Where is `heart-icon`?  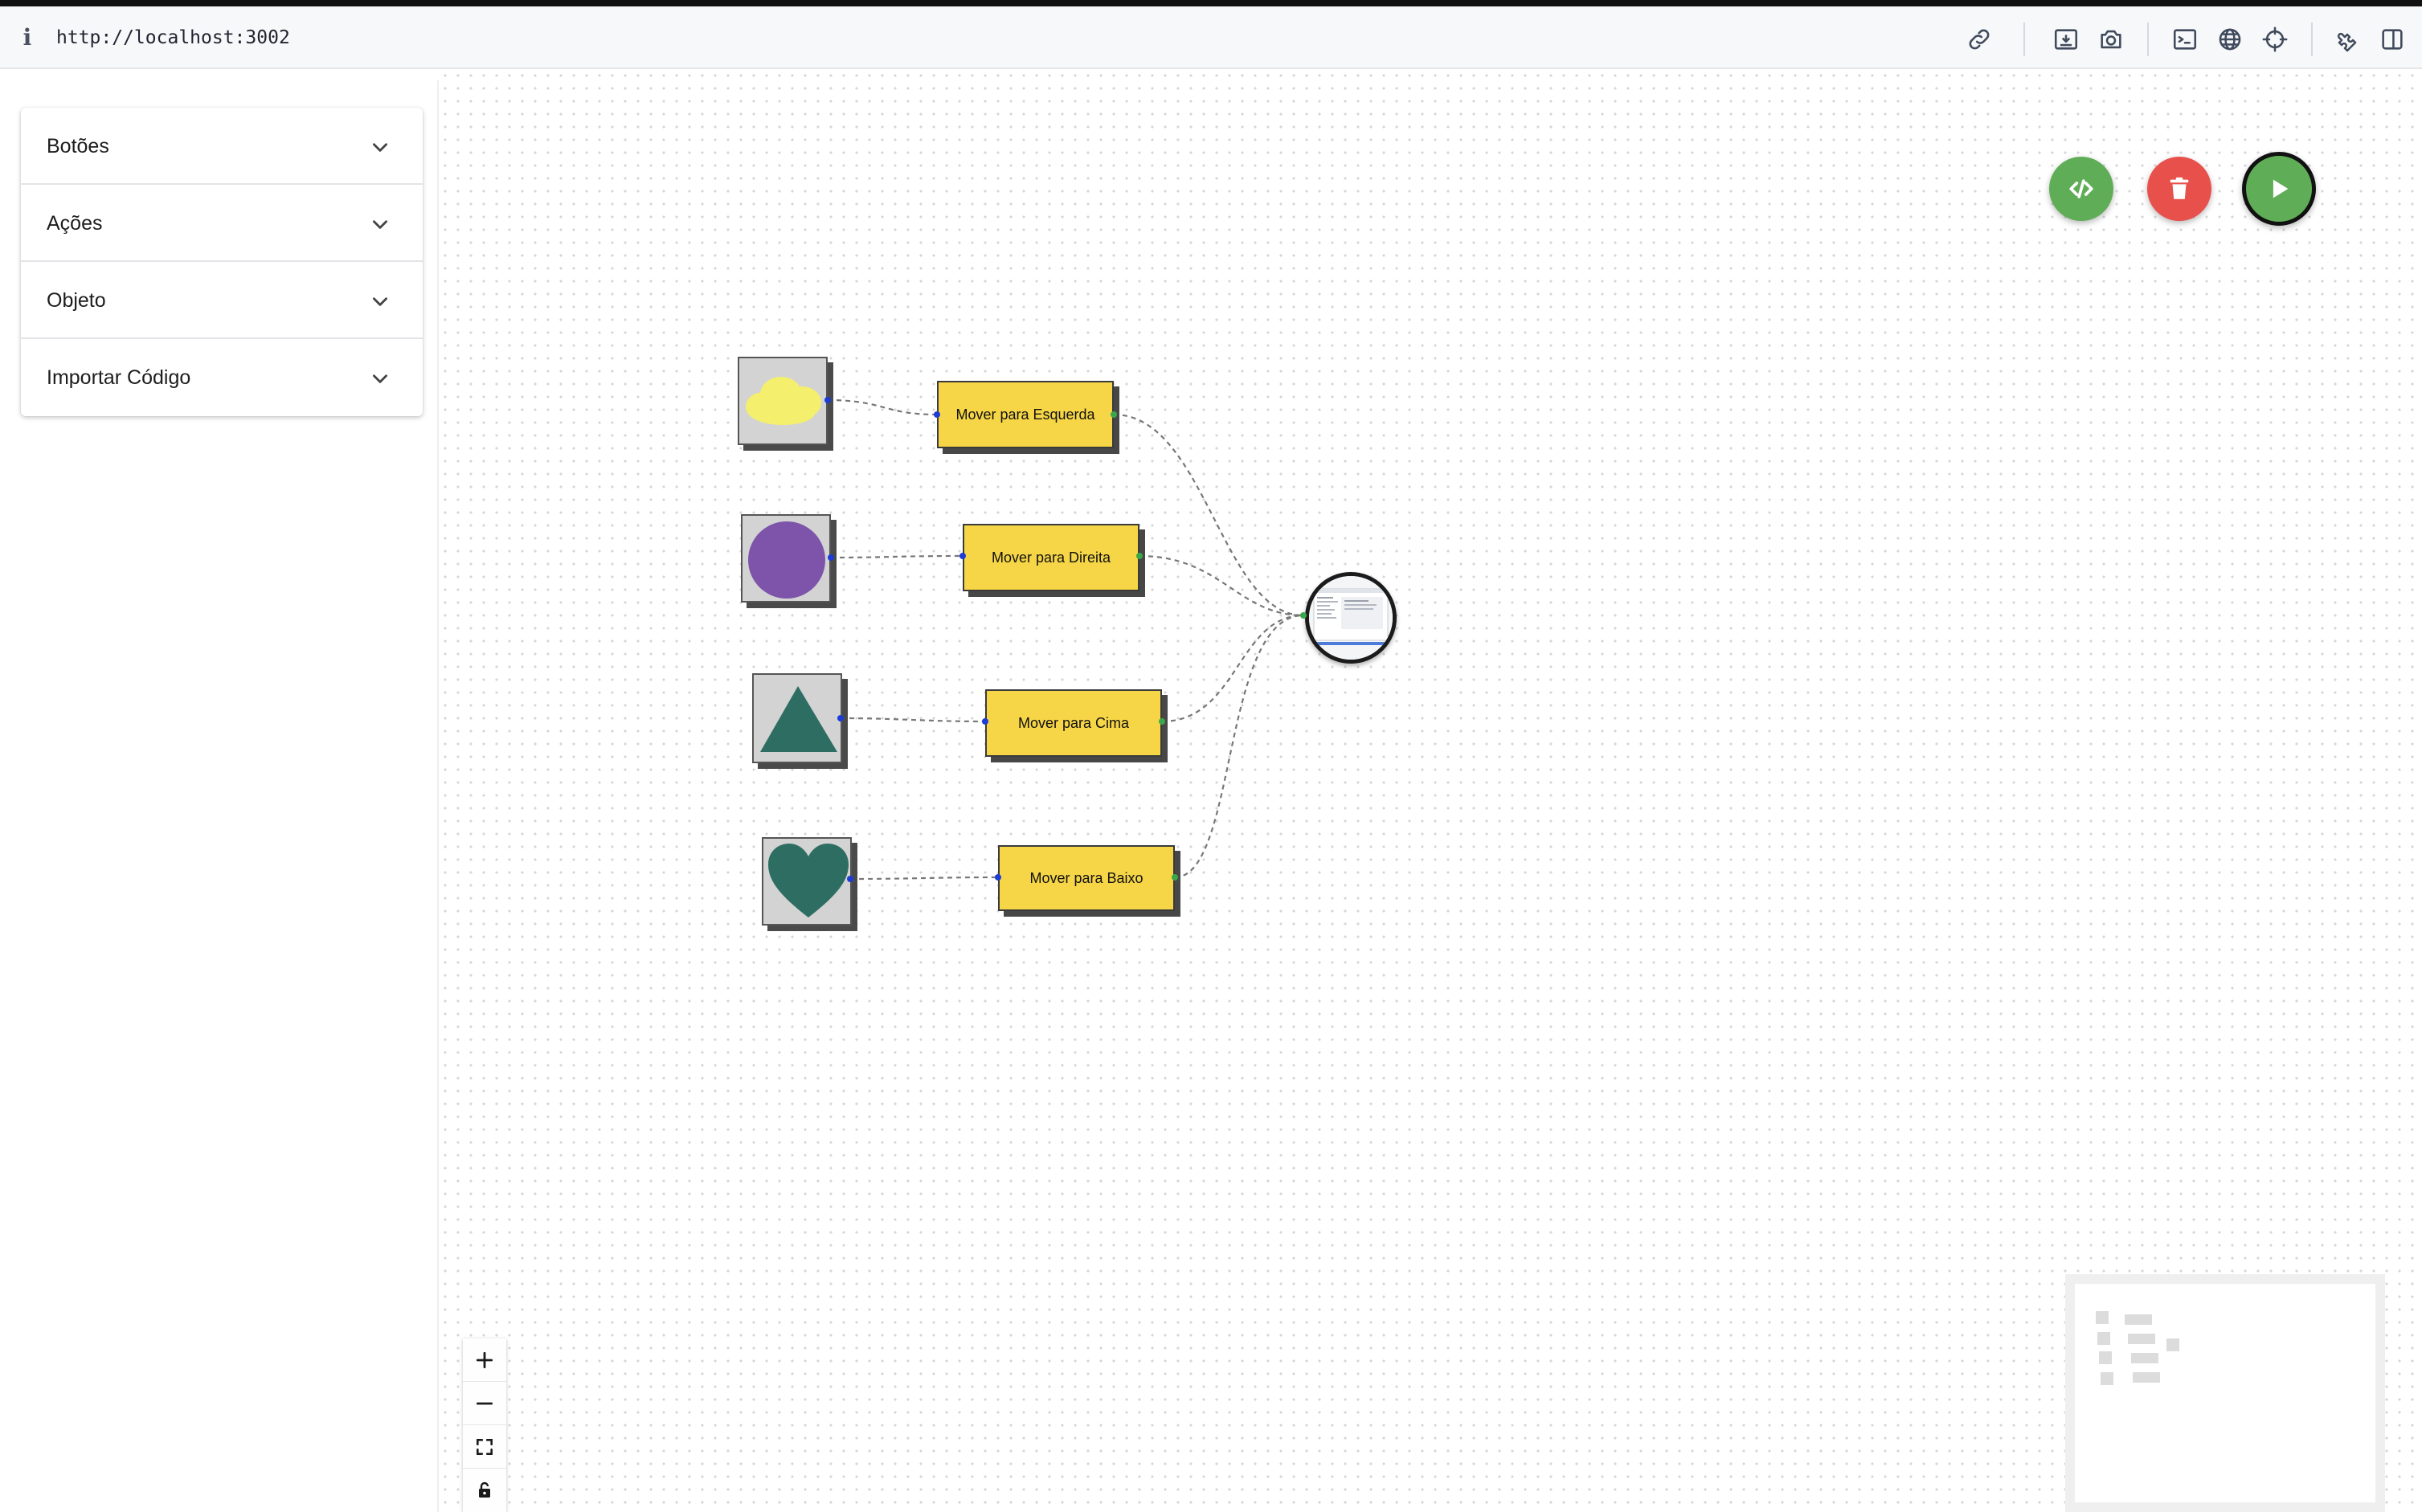
heart-icon is located at coordinates (808, 881).